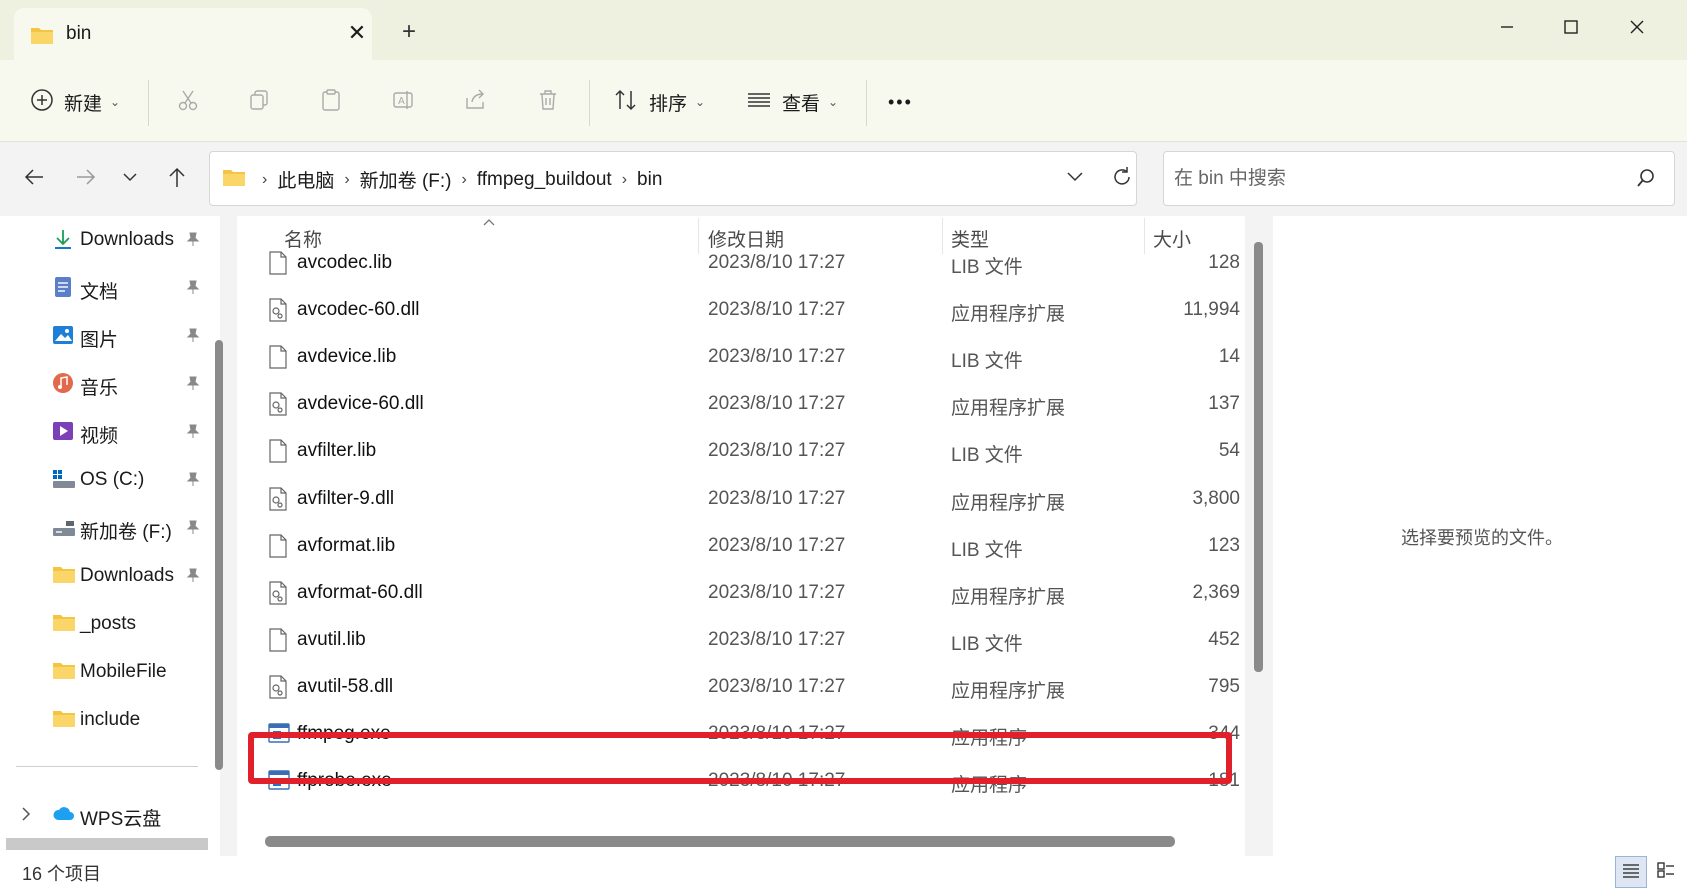 Image resolution: width=1687 pixels, height=889 pixels. Describe the element at coordinates (26, 816) in the screenshot. I see `chevron-right-icon` at that location.